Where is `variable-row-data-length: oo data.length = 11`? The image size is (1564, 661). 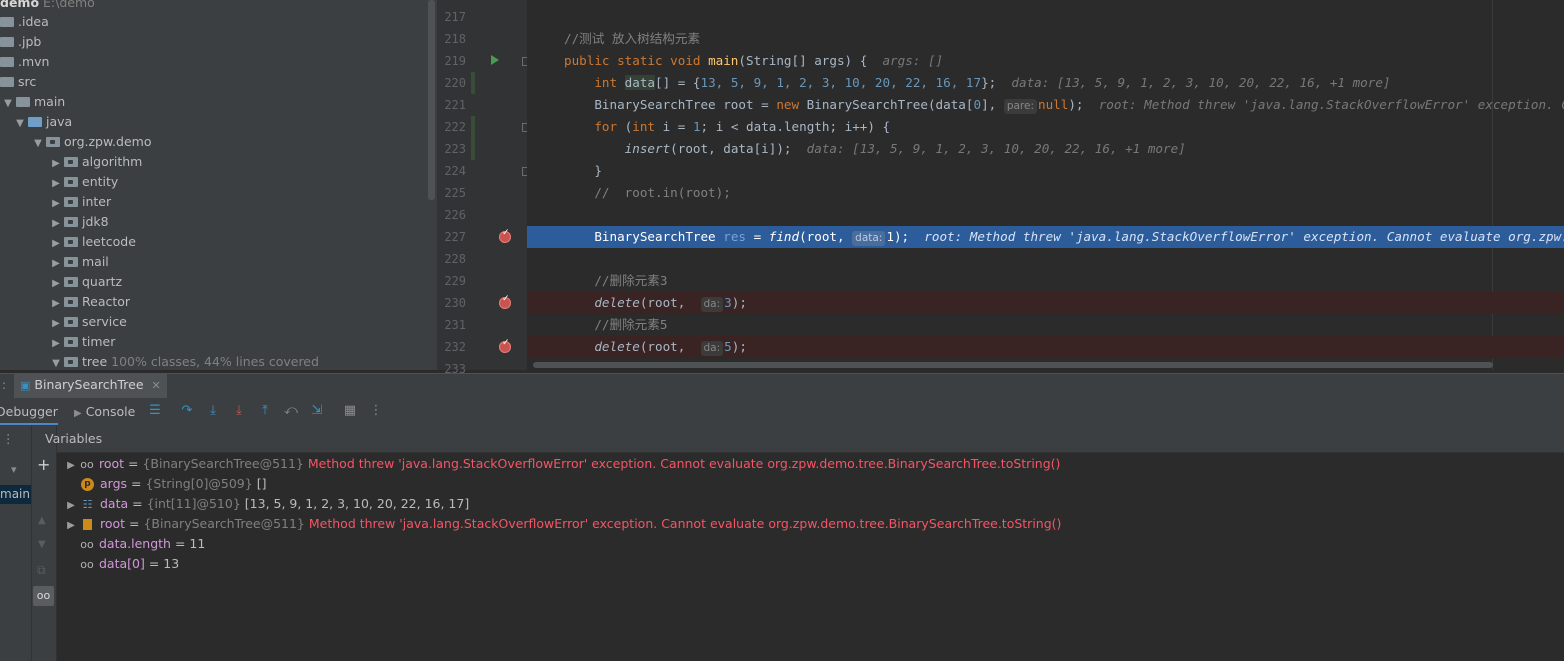 variable-row-data-length: oo data.length = 11 is located at coordinates (134, 544).